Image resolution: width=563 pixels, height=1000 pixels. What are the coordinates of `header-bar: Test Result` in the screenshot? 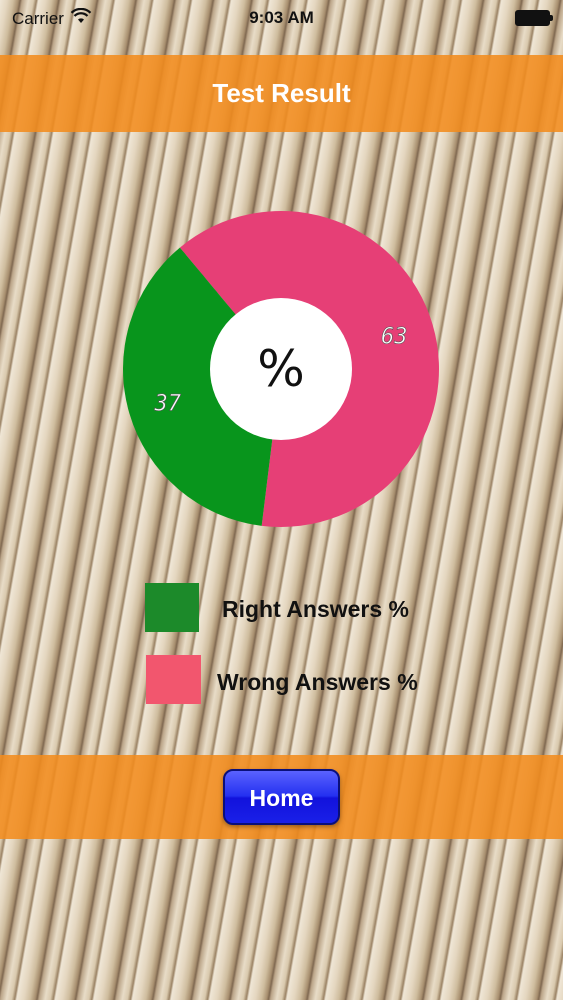 It's located at (281, 93).